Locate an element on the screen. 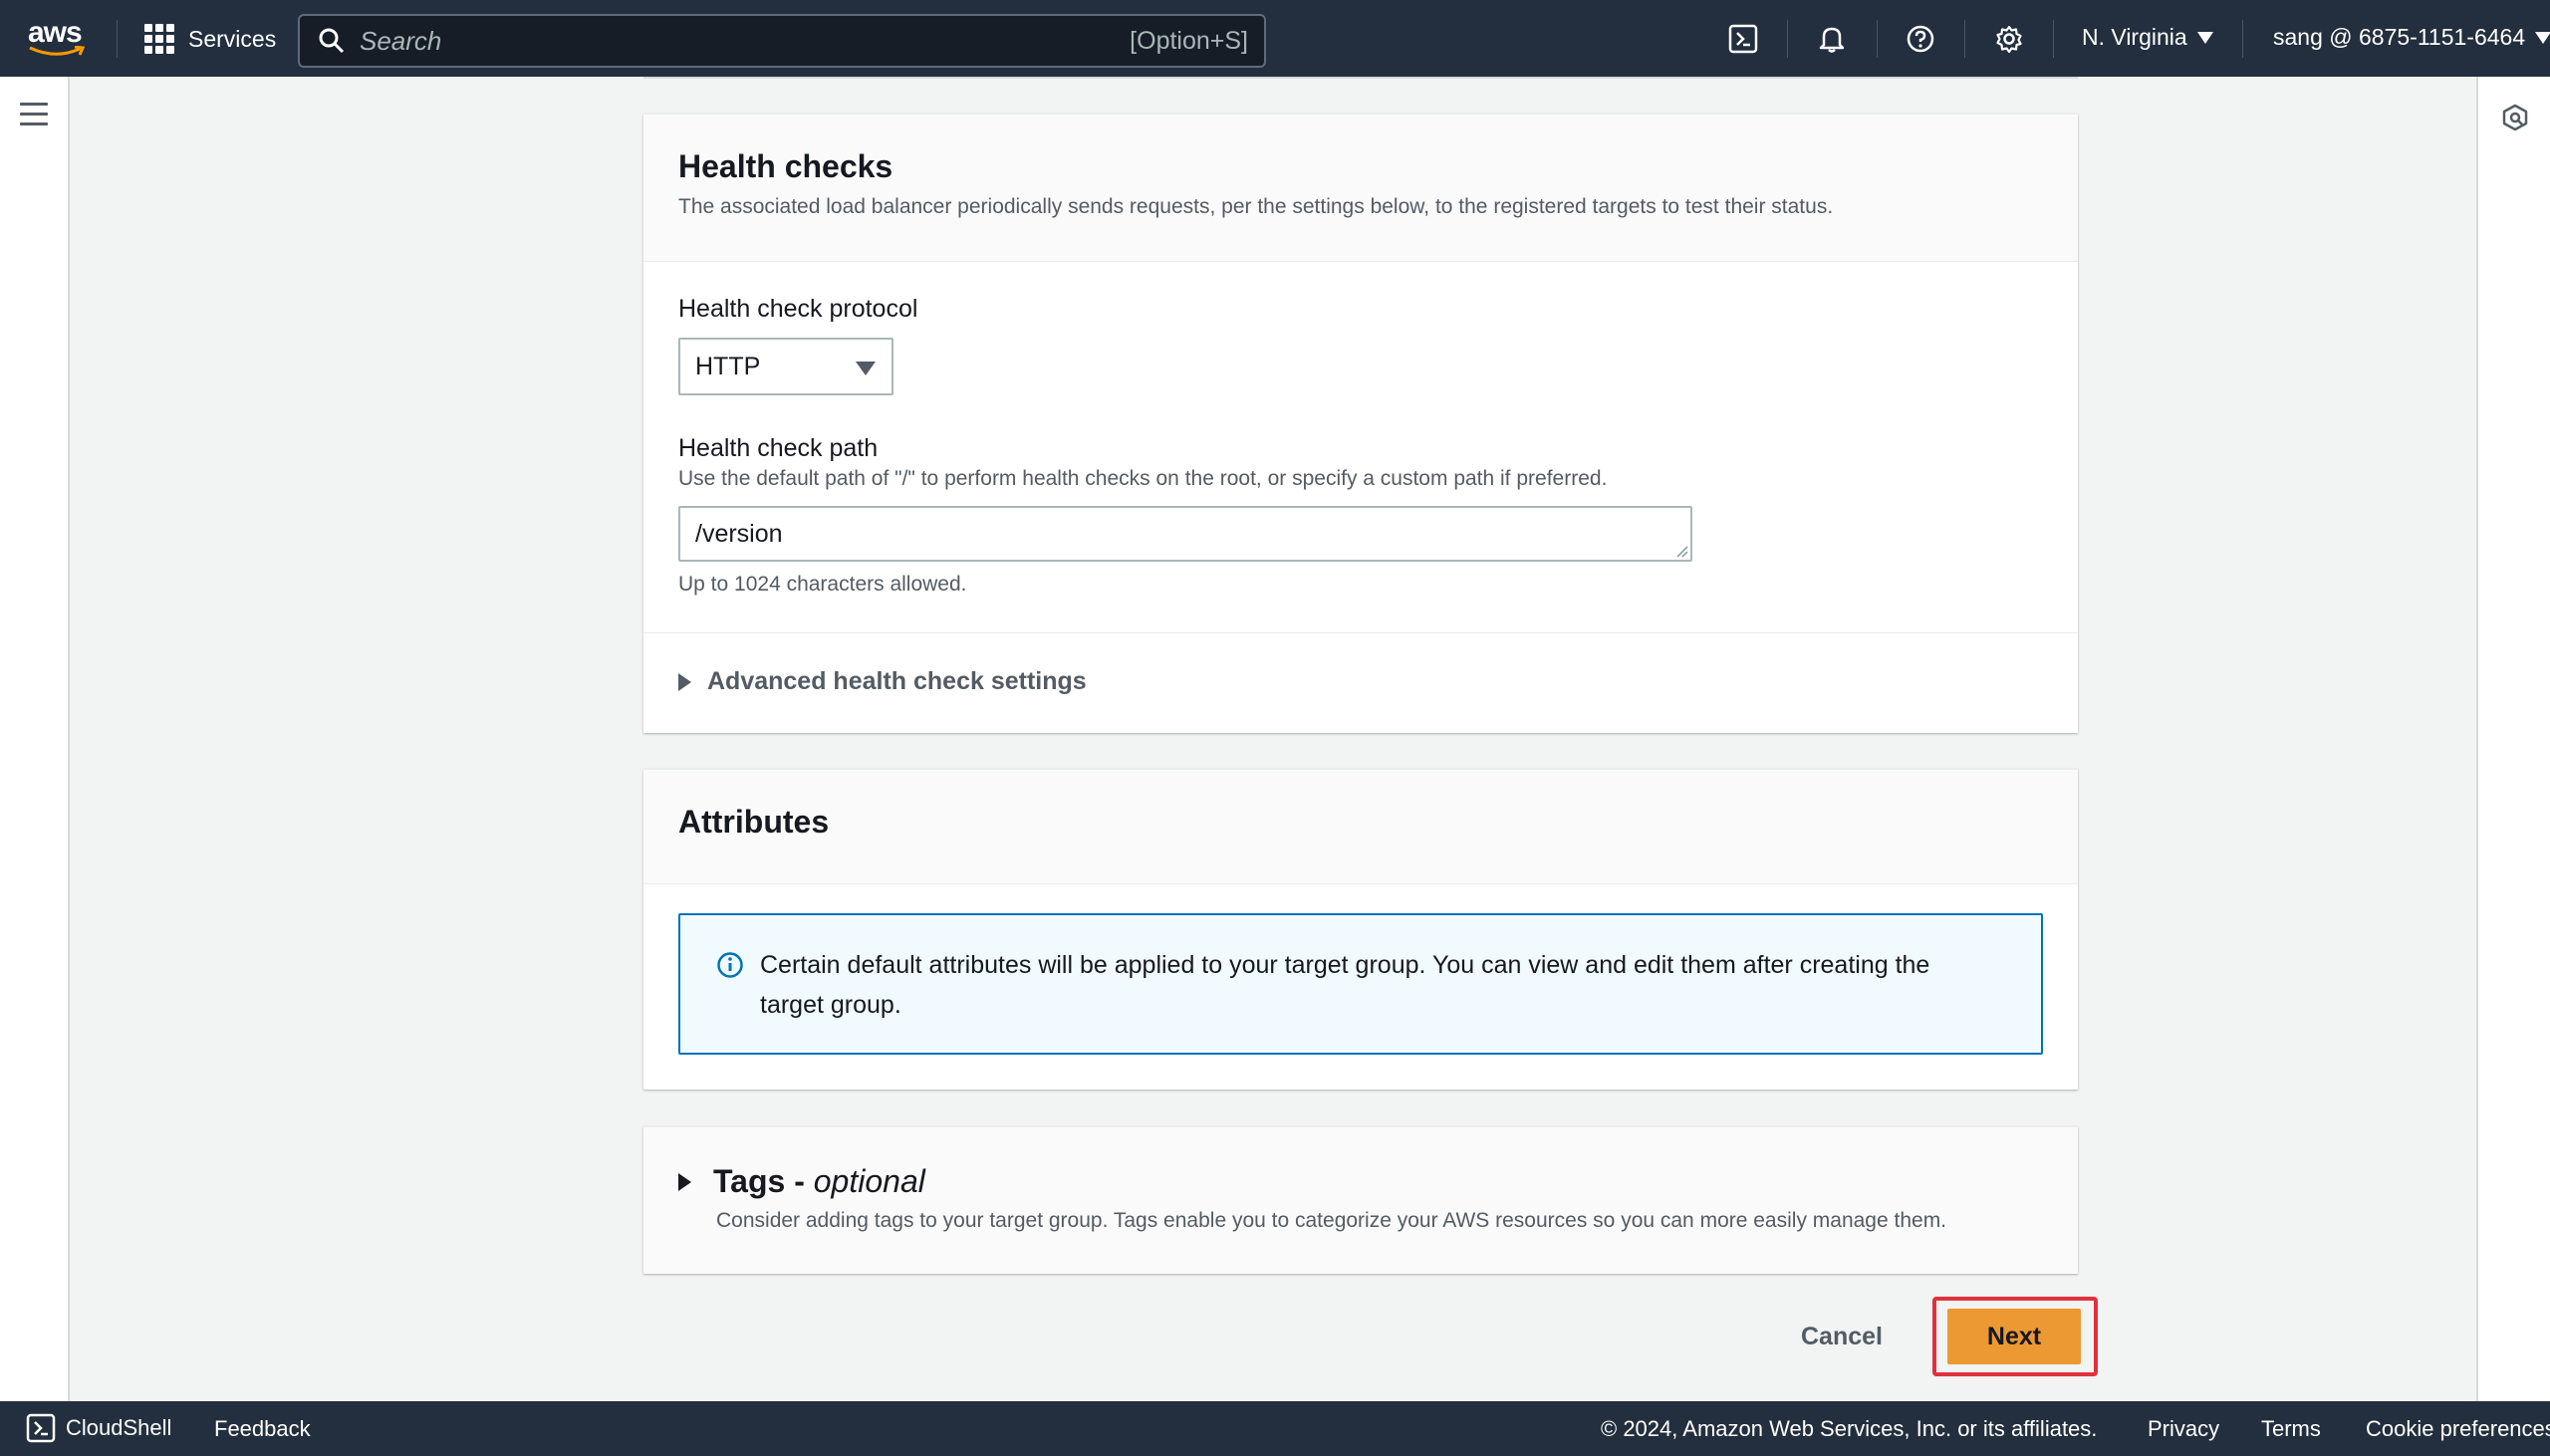 This screenshot has height=1456, width=2550. health-check-protocol-value: HTTP is located at coordinates (728, 366).